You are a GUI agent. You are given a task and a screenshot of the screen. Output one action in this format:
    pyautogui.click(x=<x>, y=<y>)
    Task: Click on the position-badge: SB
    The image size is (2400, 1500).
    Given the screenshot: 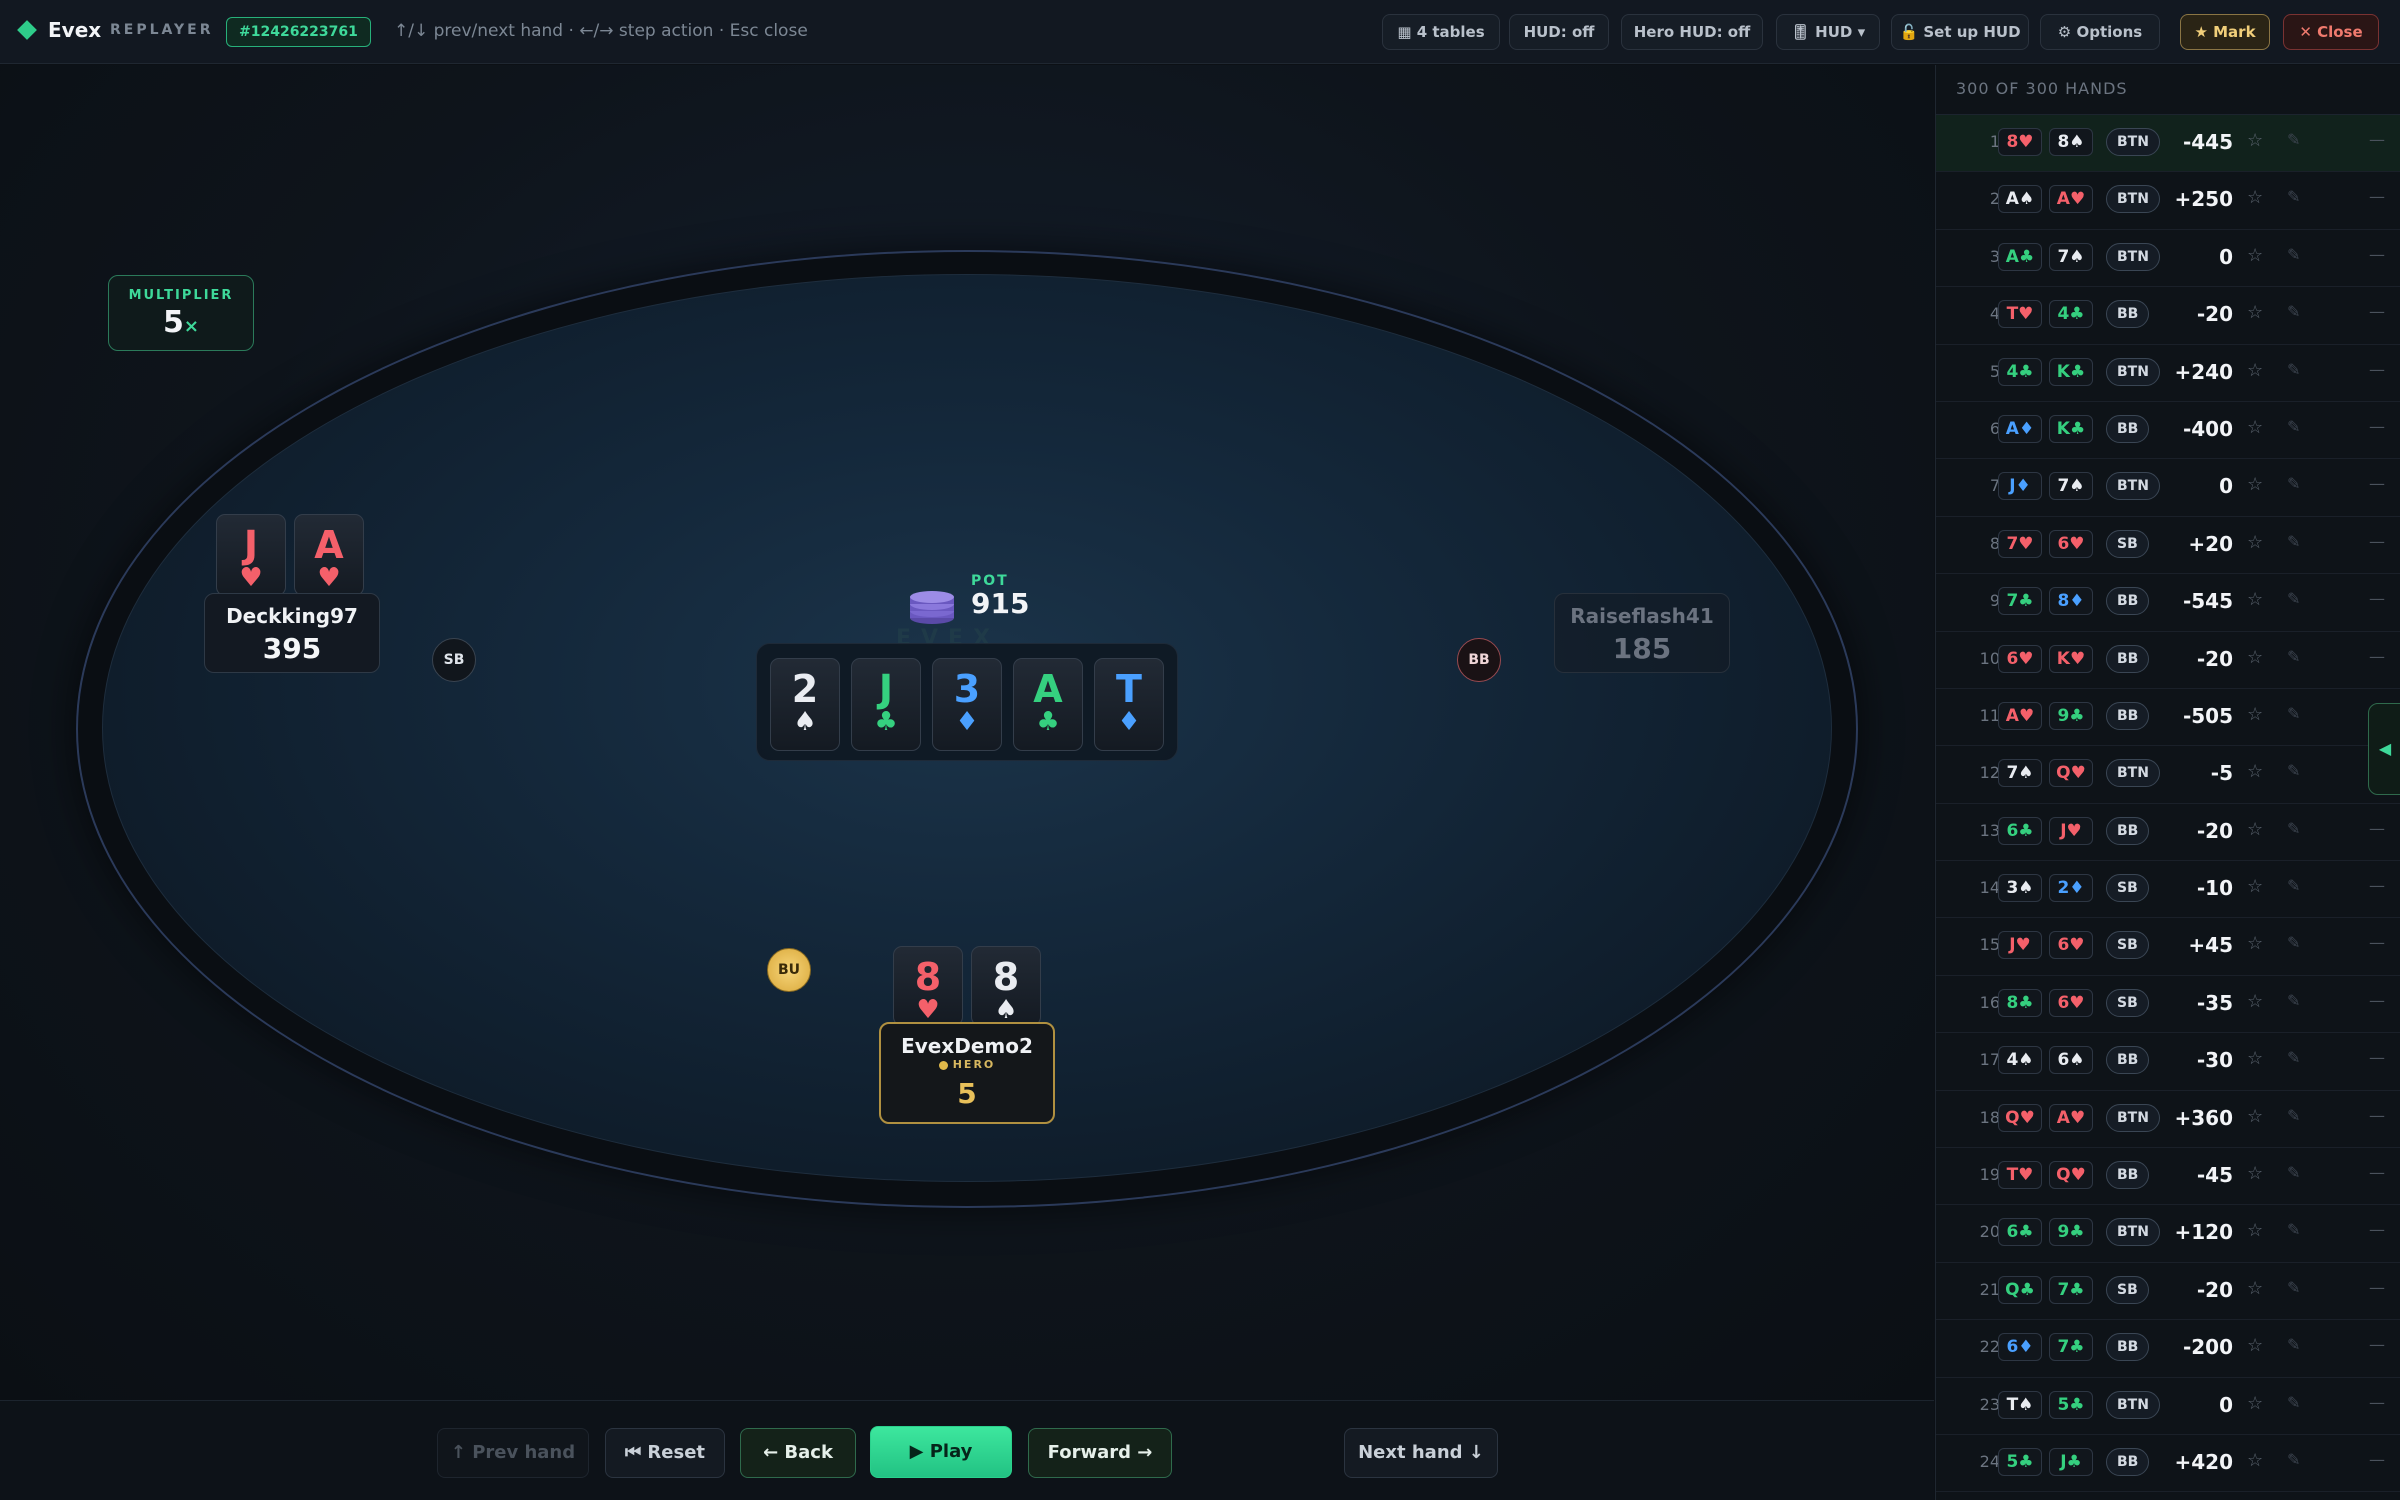 What is the action you would take?
    pyautogui.click(x=2127, y=1002)
    